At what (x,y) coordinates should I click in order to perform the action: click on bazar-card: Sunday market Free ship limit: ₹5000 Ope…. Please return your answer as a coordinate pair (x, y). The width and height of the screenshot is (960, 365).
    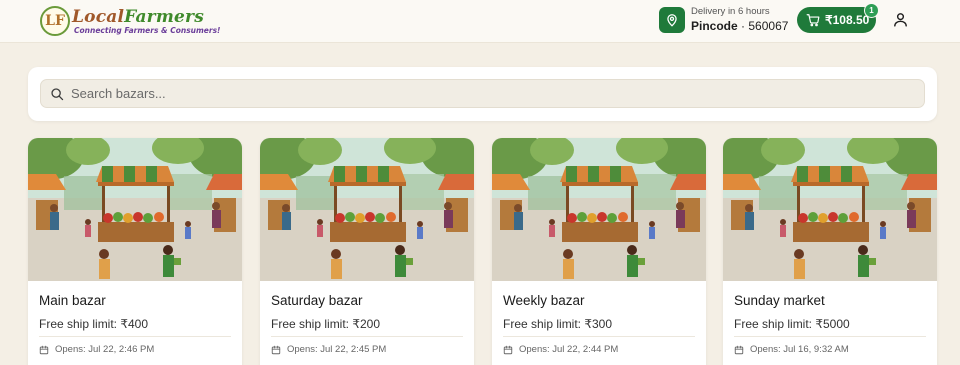
    Looking at the image, I should click on (830, 251).